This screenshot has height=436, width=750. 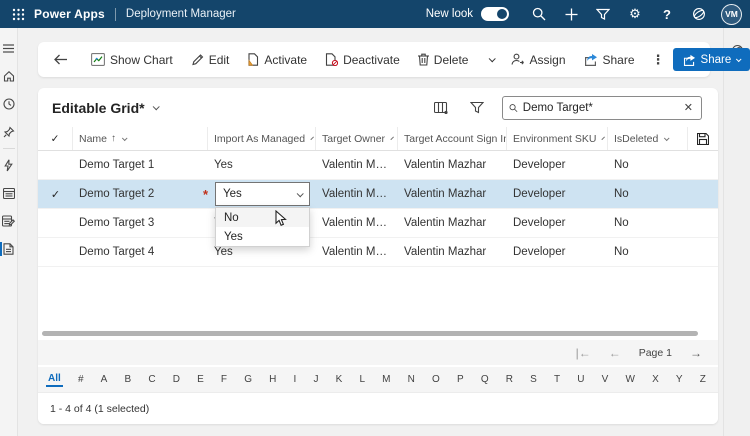 I want to click on jump-F: F, so click(x=224, y=379).